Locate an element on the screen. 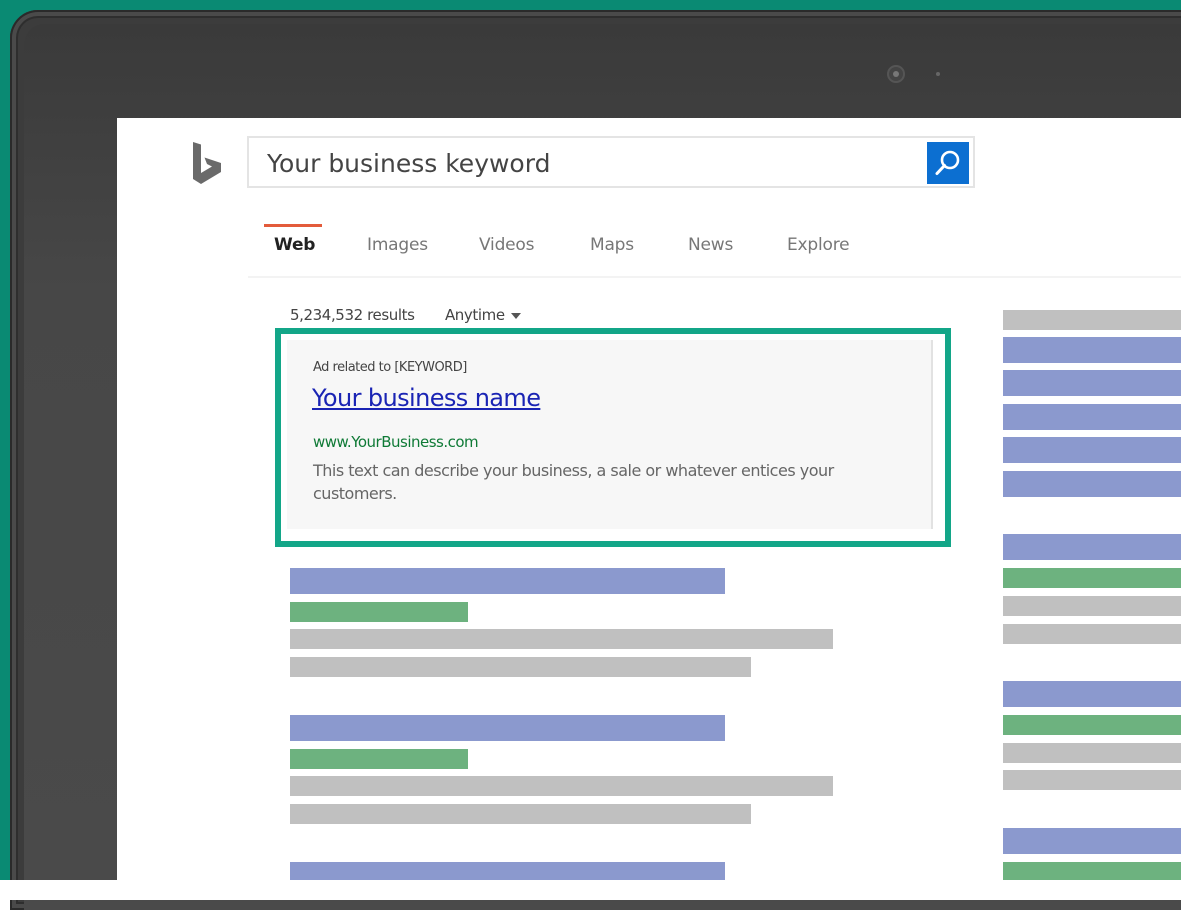  tab-web: Web is located at coordinates (294, 245).